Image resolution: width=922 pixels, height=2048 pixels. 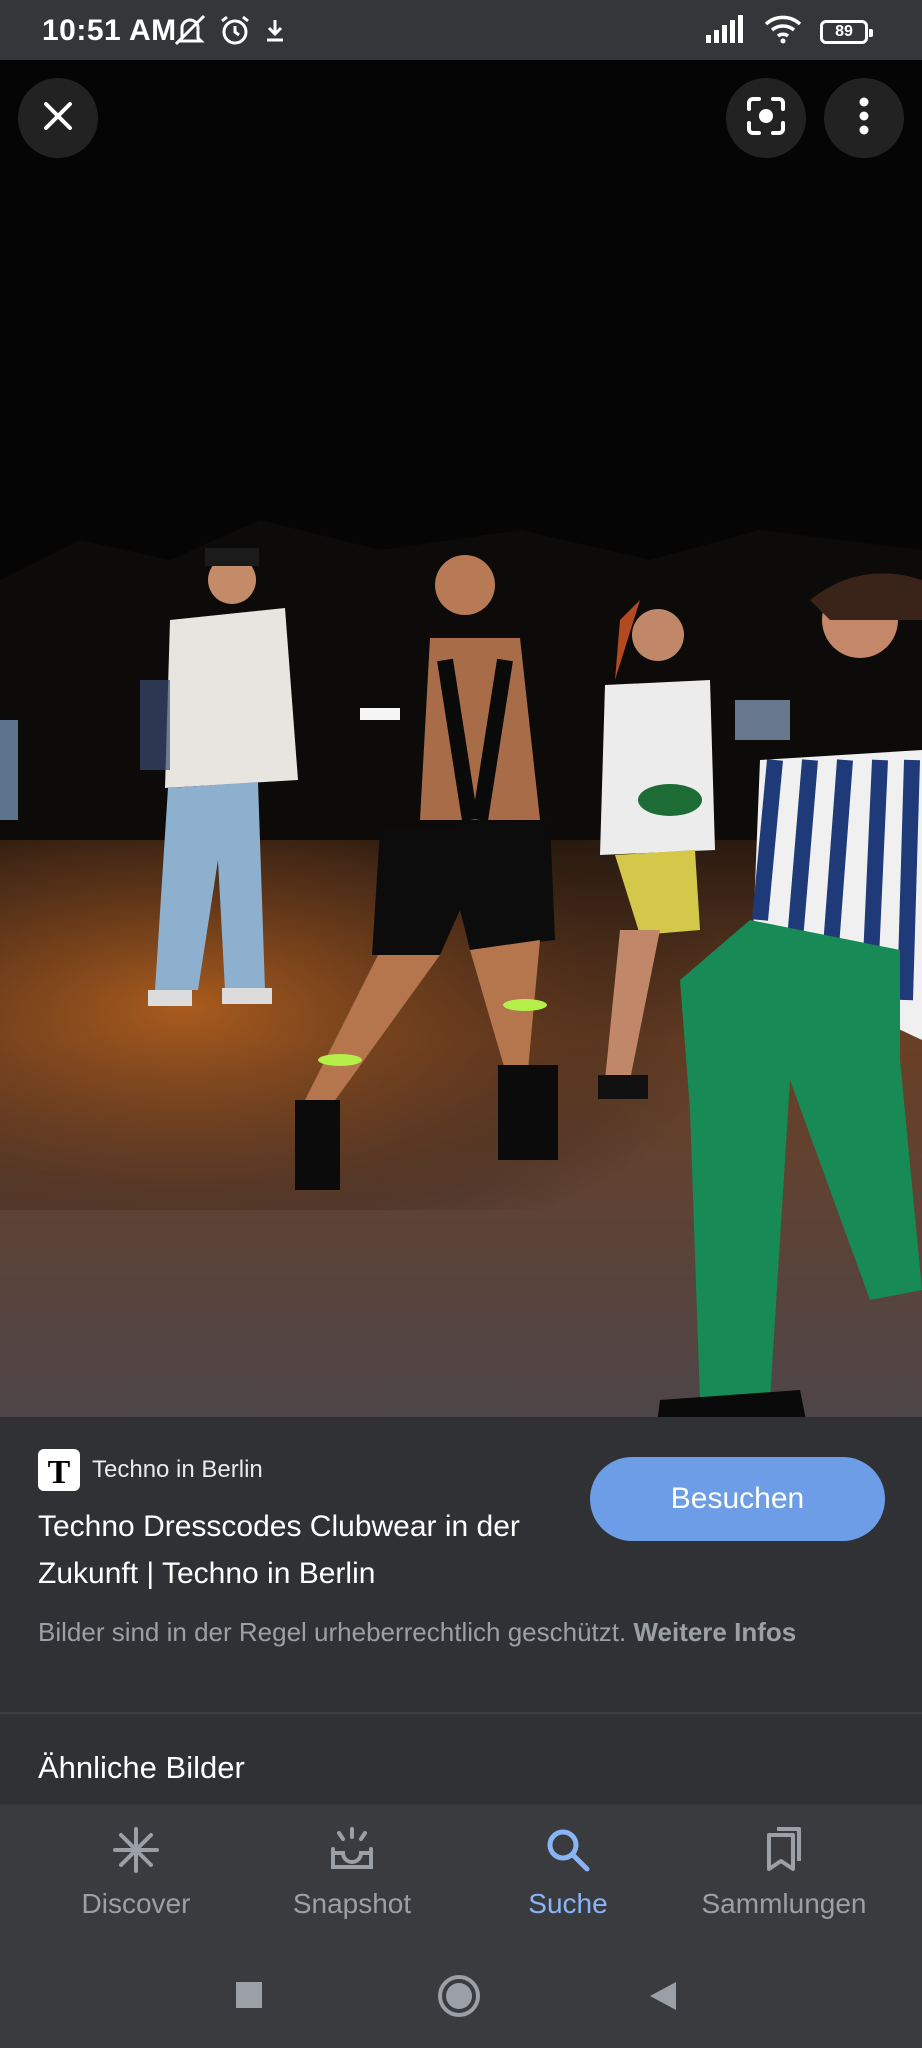 I want to click on nav-item-discover: Discover, so click(x=136, y=1872).